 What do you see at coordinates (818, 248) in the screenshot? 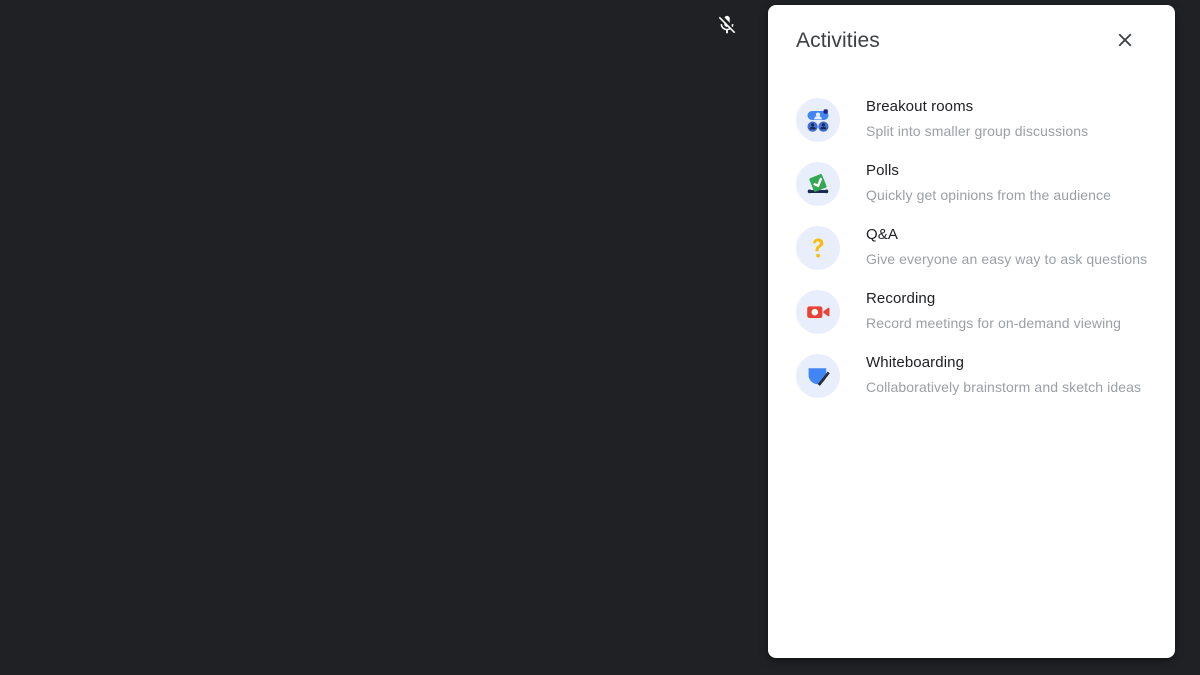
I see `qa-icon` at bounding box center [818, 248].